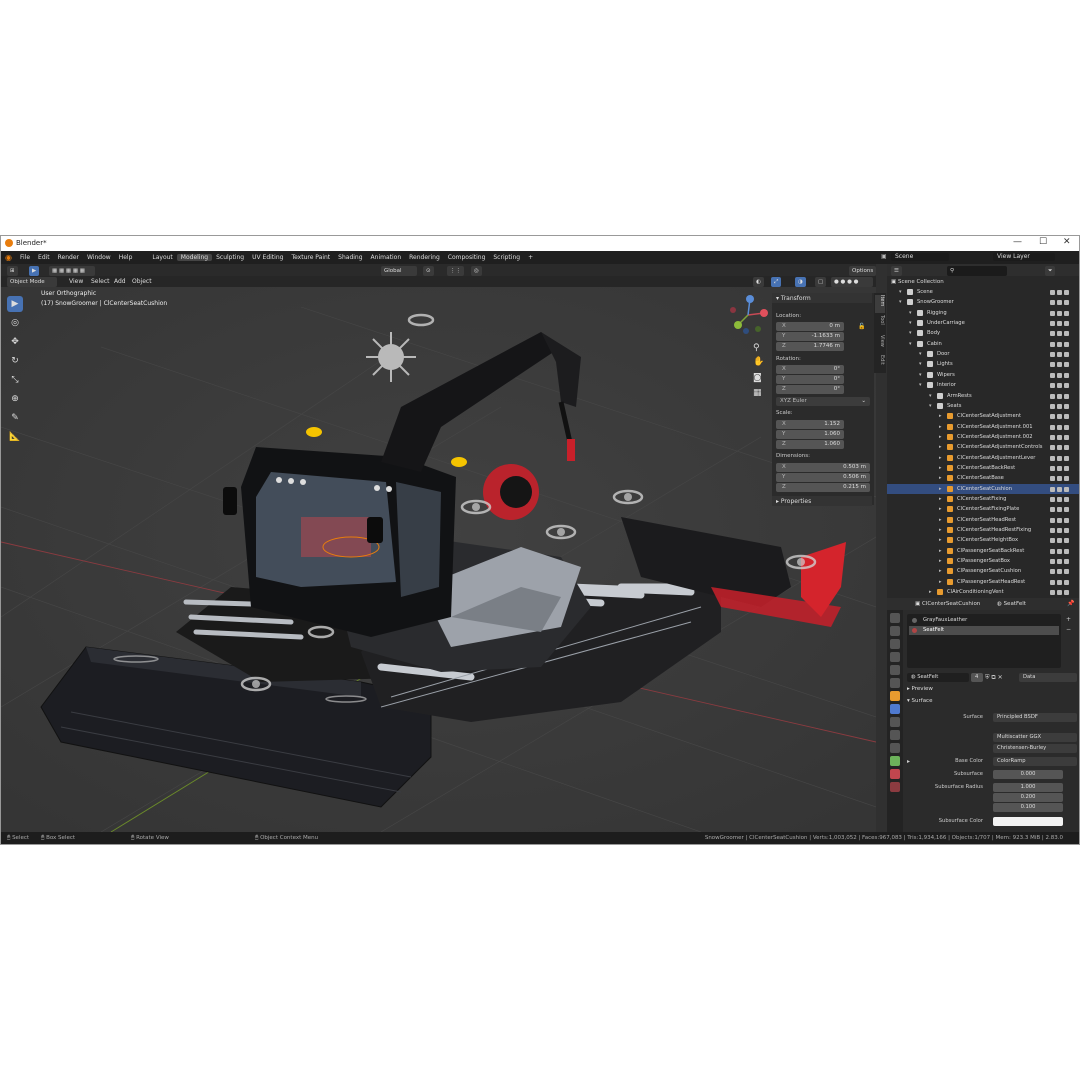  I want to click on maximize-button: ☐, so click(1043, 242).